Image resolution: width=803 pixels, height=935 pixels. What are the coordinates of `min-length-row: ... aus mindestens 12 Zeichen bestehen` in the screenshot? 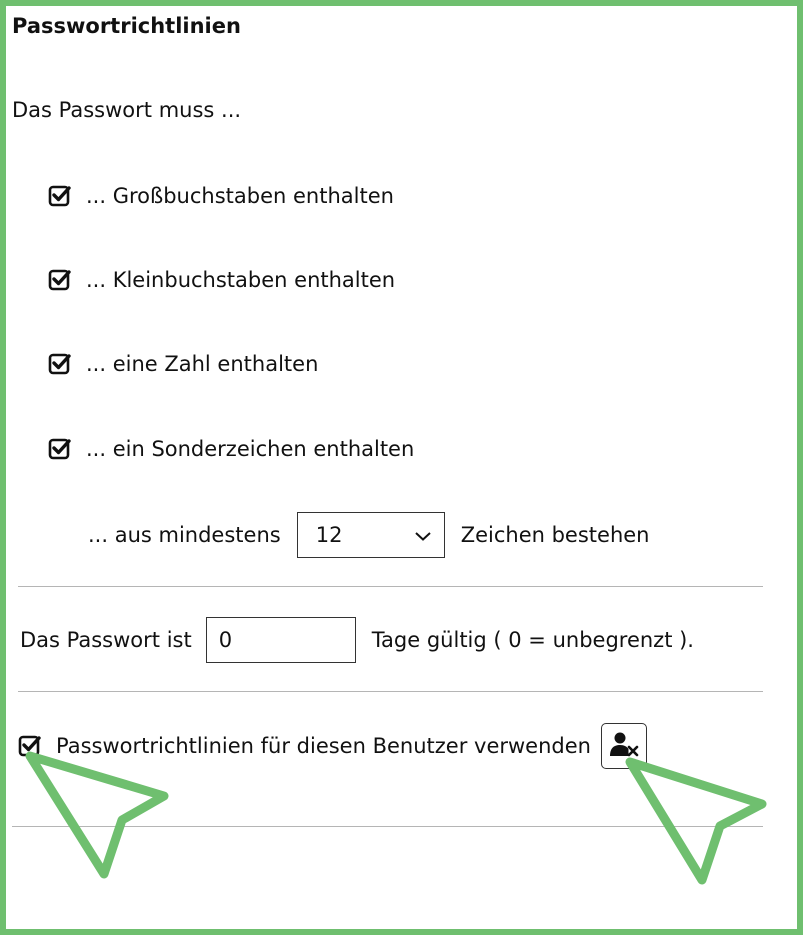 It's located at (369, 535).